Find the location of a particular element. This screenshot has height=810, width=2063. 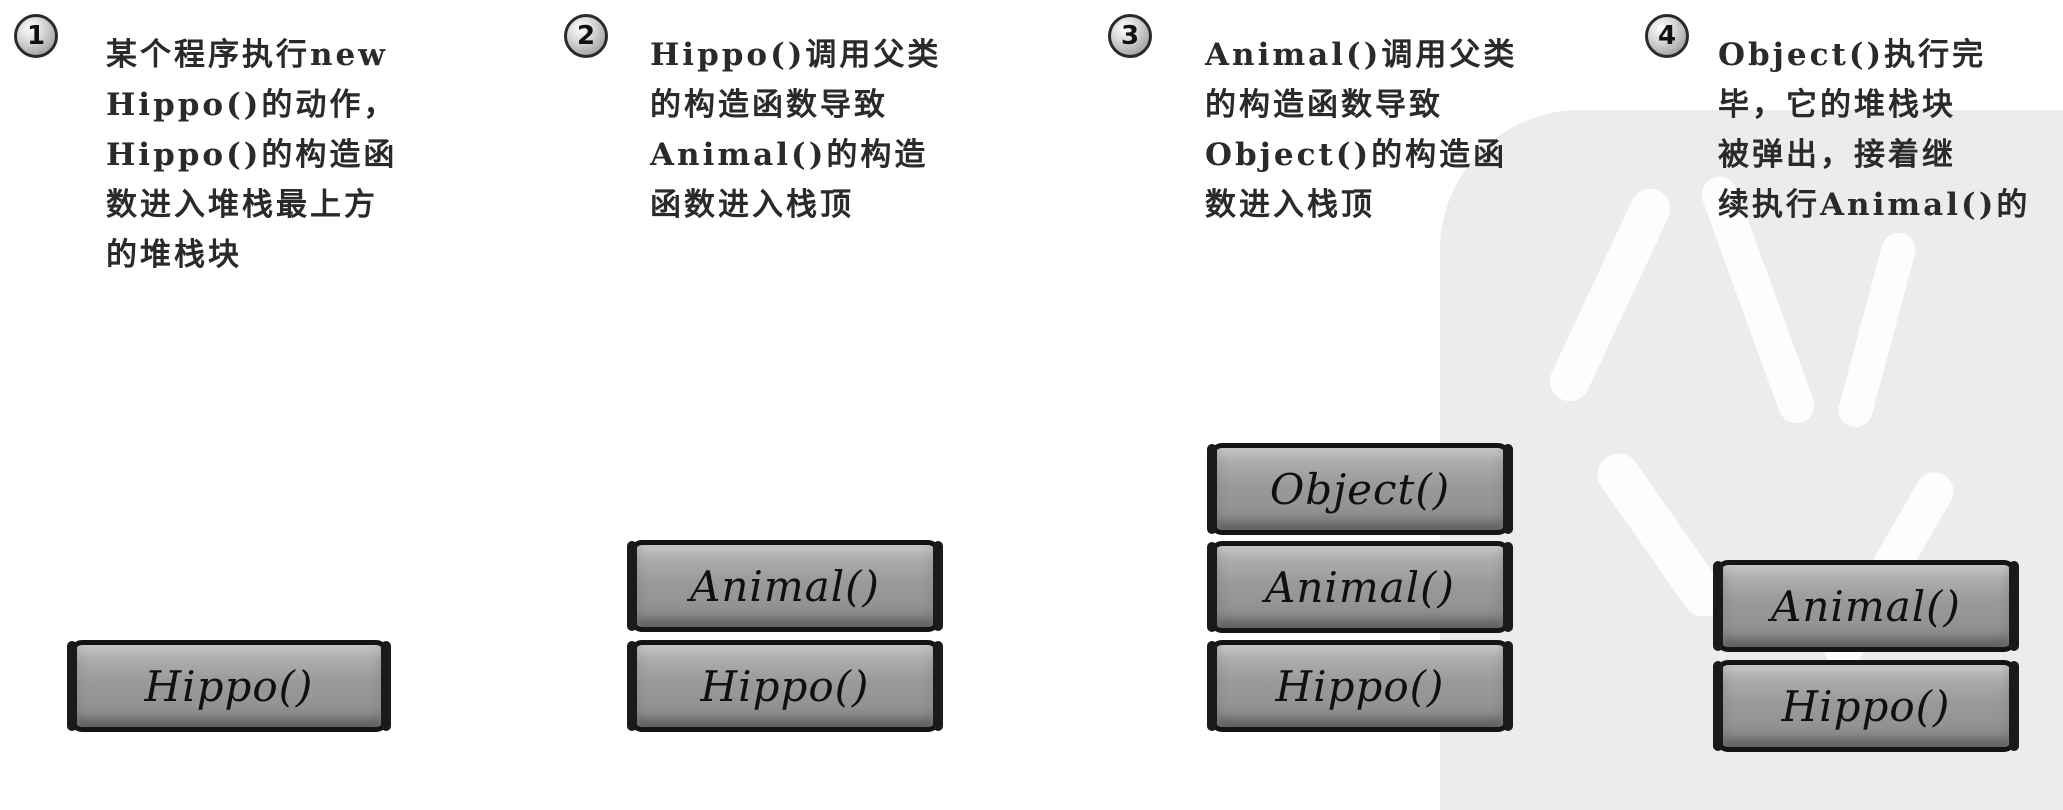

description-line: 函数进入栈顶 is located at coordinates (752, 205).